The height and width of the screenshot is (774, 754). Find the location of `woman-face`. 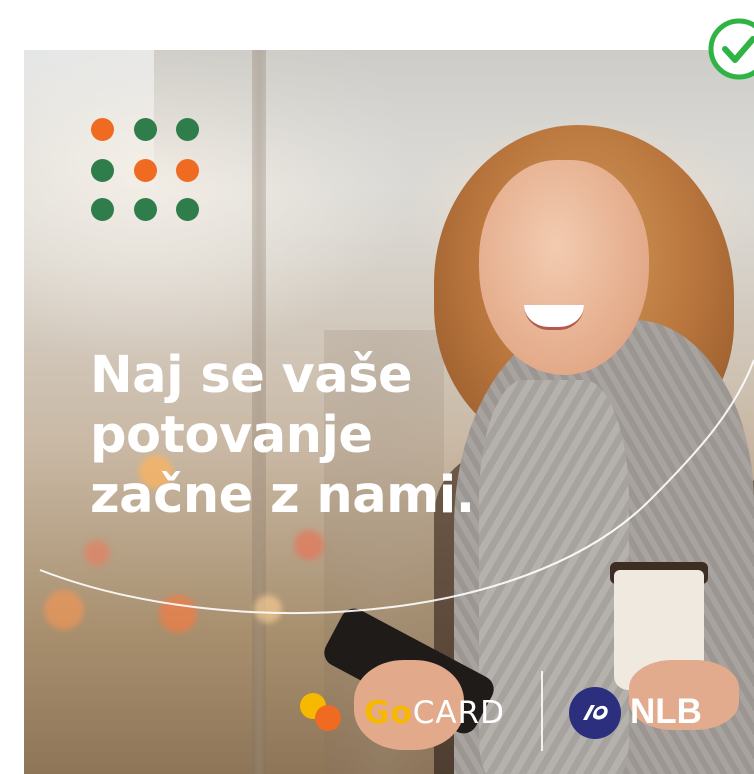

woman-face is located at coordinates (564, 267).